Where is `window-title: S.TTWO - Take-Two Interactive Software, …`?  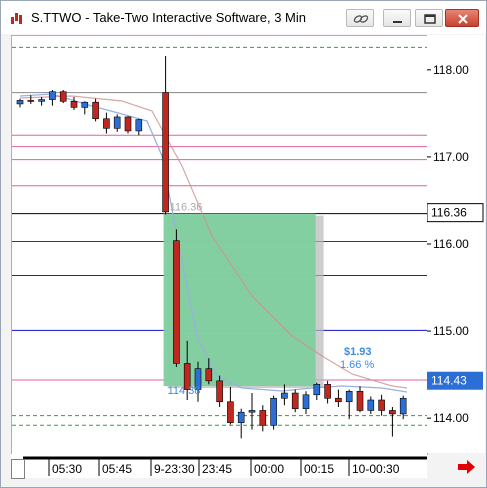
window-title: S.TTWO - Take-Two Interactive Software, … is located at coordinates (169, 17).